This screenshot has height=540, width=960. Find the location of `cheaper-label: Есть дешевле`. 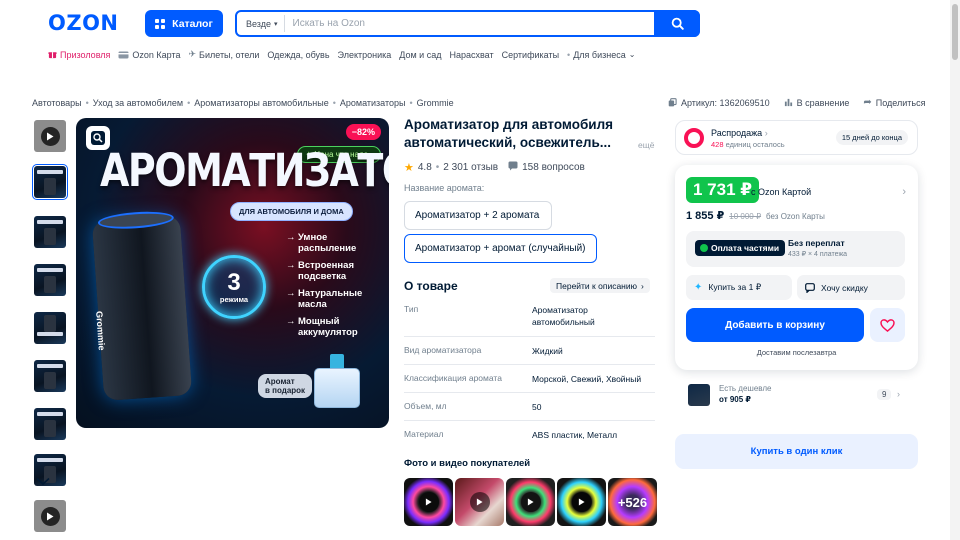

cheaper-label: Есть дешевле is located at coordinates (745, 388).